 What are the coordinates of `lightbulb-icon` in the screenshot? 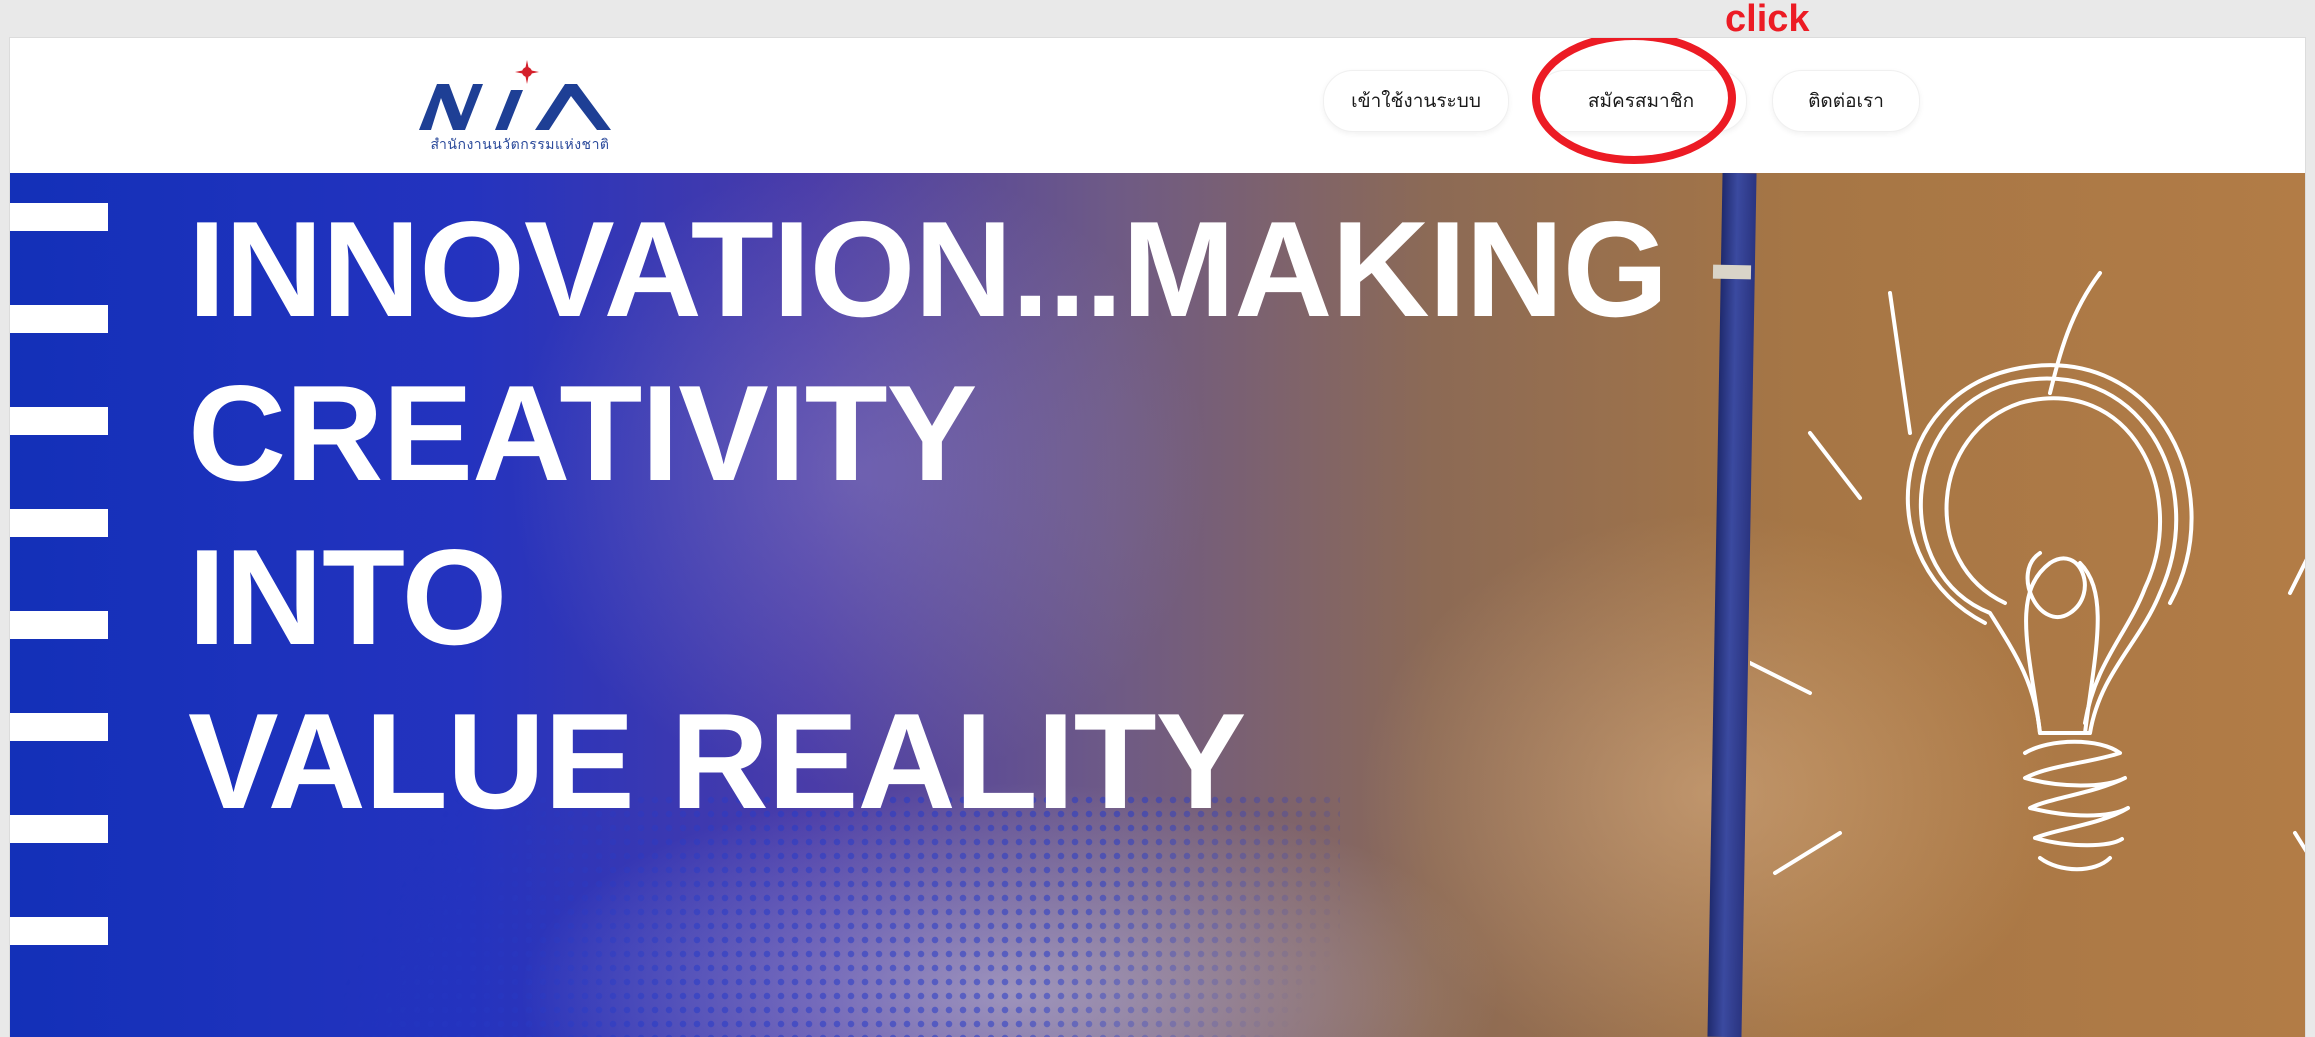 It's located at (2027, 573).